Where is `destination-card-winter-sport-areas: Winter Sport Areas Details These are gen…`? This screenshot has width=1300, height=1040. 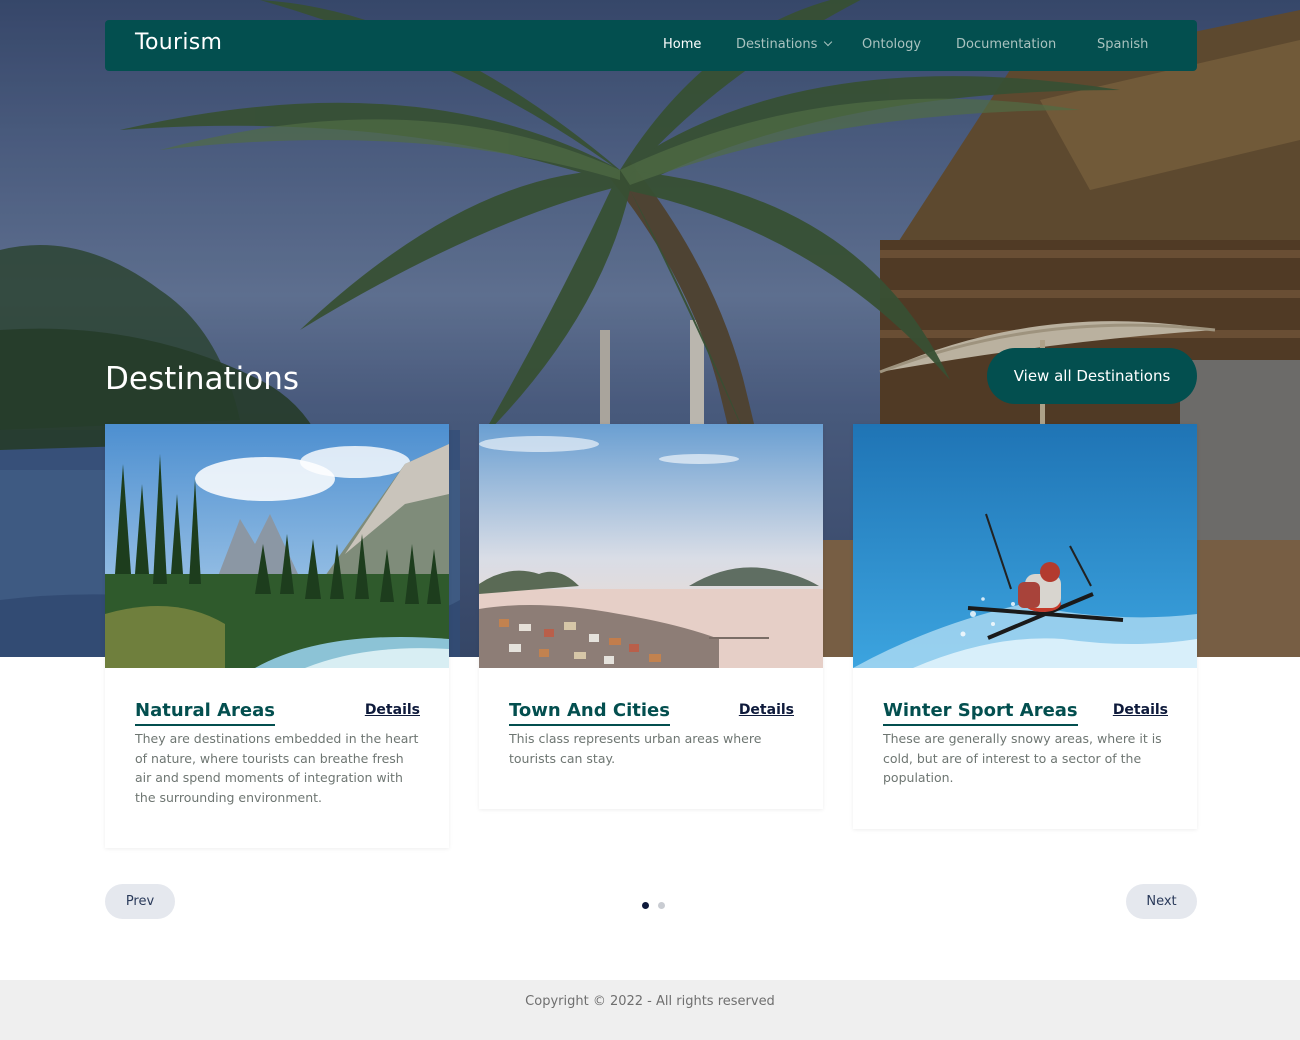
destination-card-winter-sport-areas: Winter Sport Areas Details These are gen… is located at coordinates (1025, 626).